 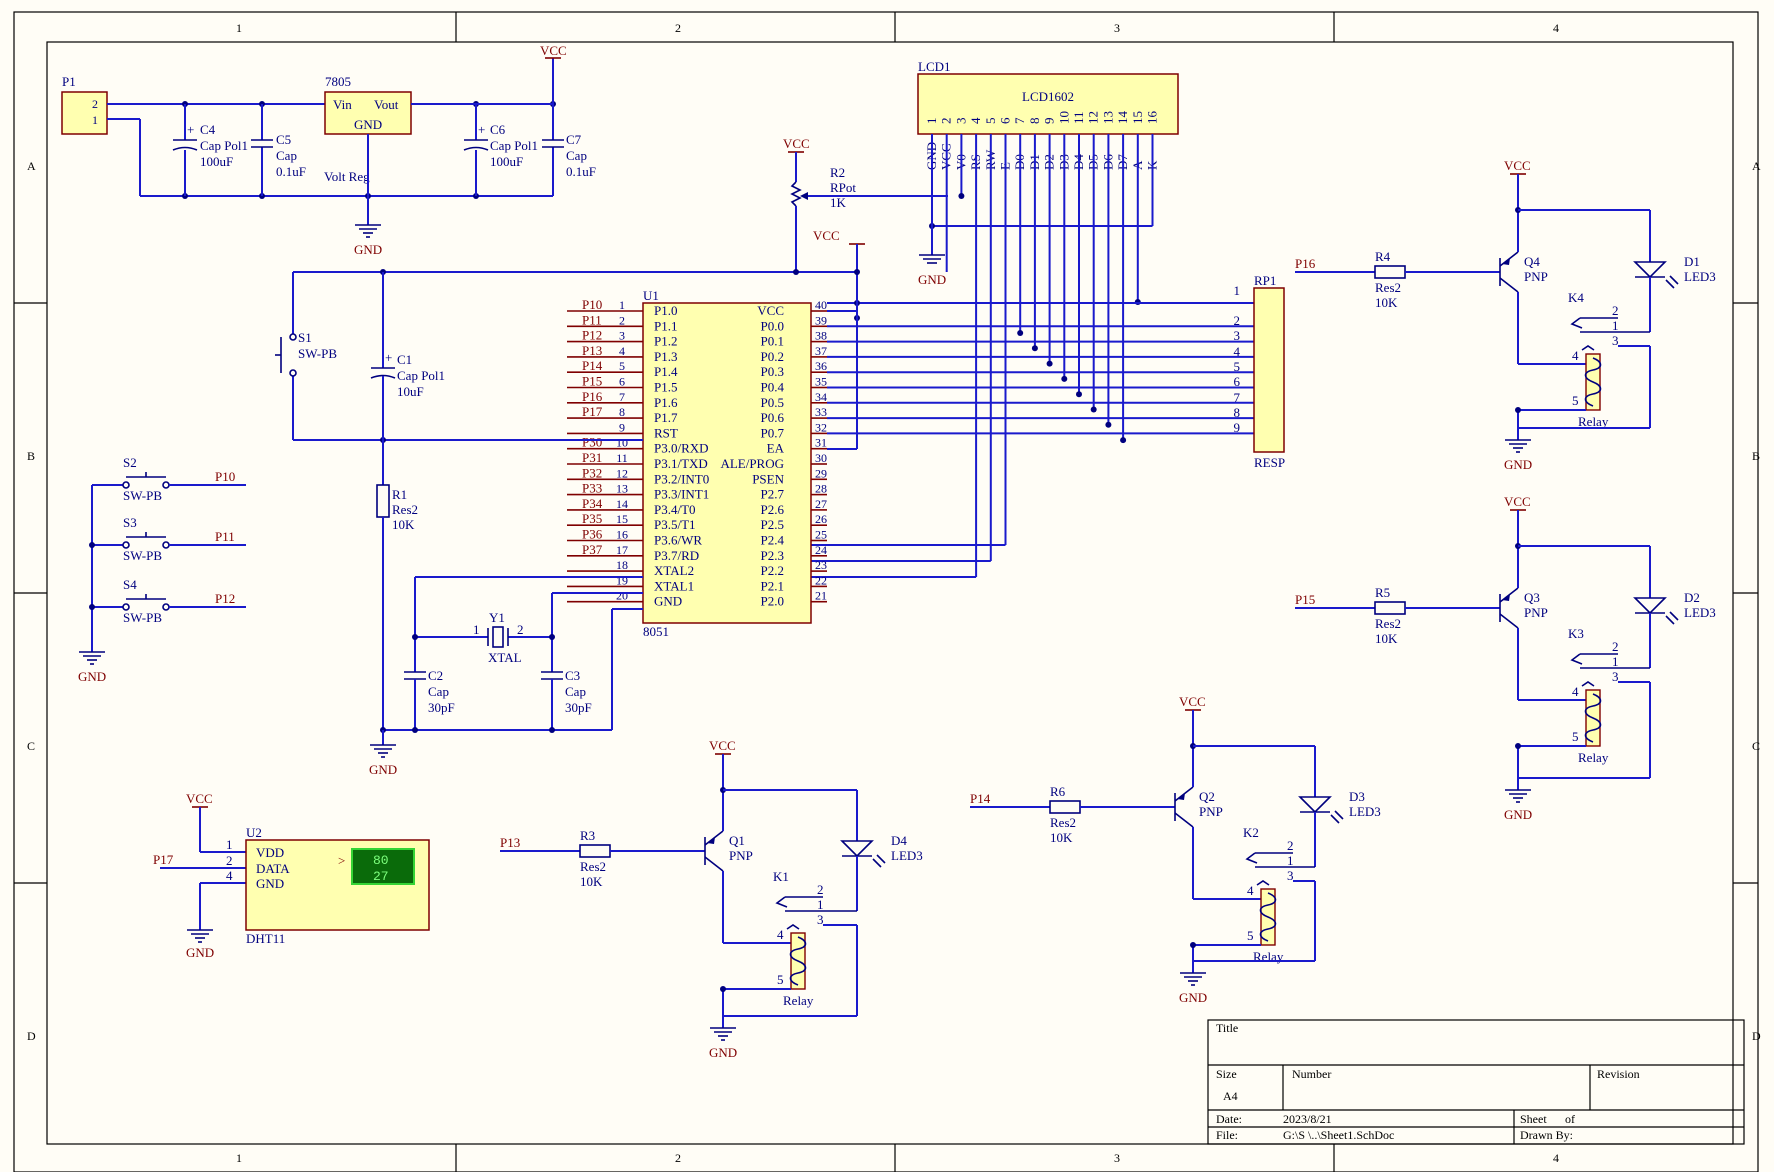 I want to click on c6-type: Cap Pol1, so click(x=514, y=145).